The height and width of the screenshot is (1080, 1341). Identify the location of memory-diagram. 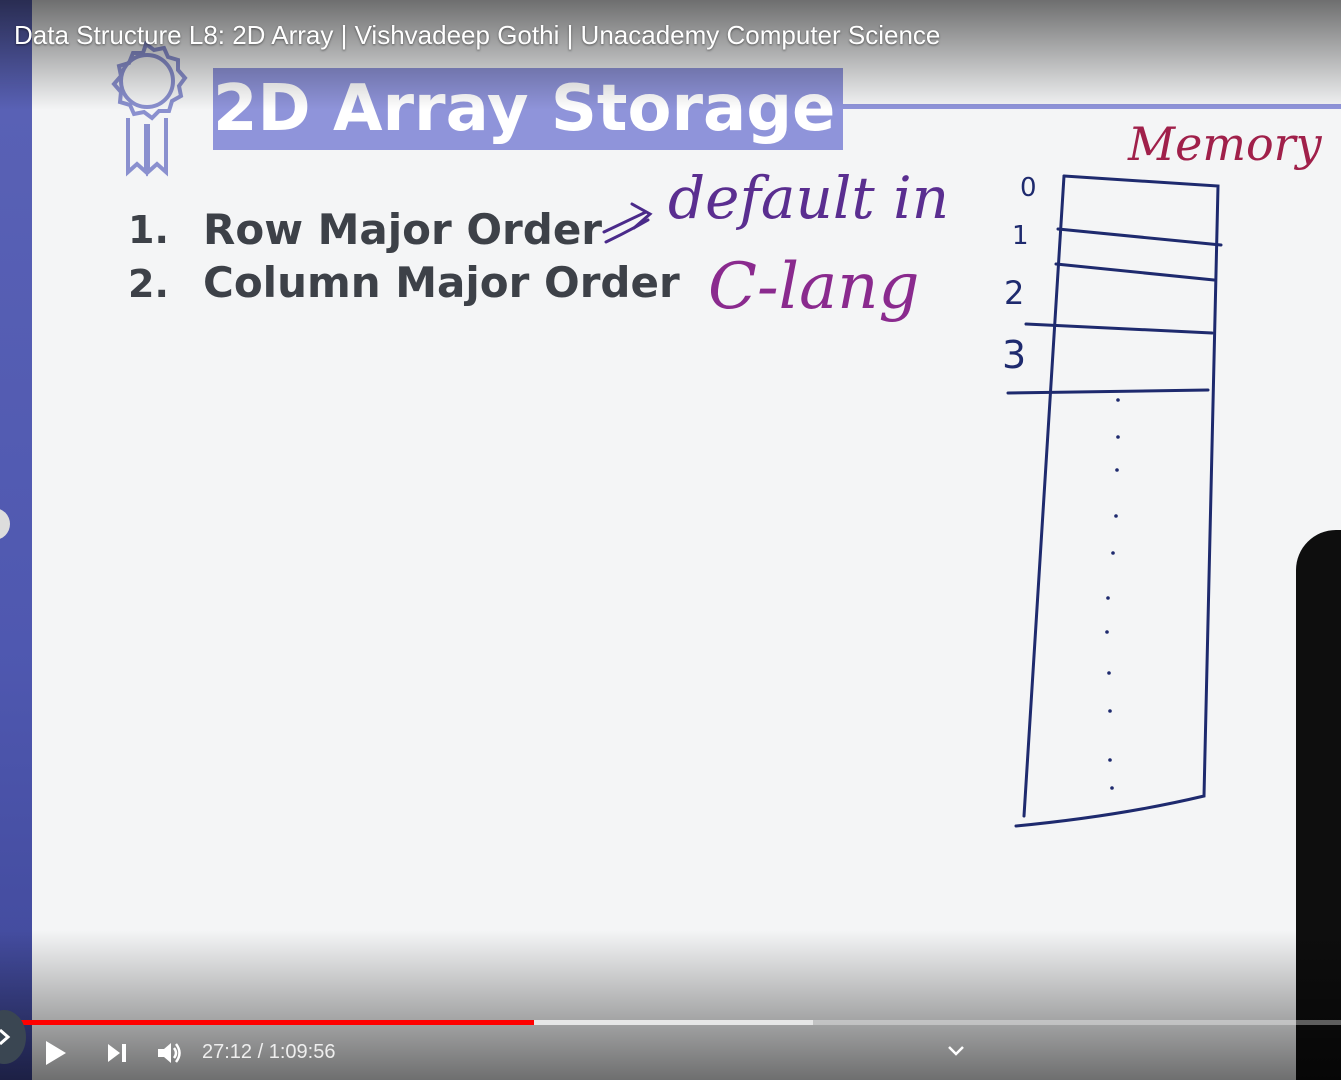
(1114, 501).